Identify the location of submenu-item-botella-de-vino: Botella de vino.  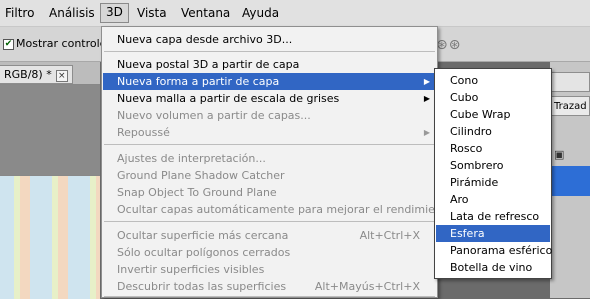
(493, 267).